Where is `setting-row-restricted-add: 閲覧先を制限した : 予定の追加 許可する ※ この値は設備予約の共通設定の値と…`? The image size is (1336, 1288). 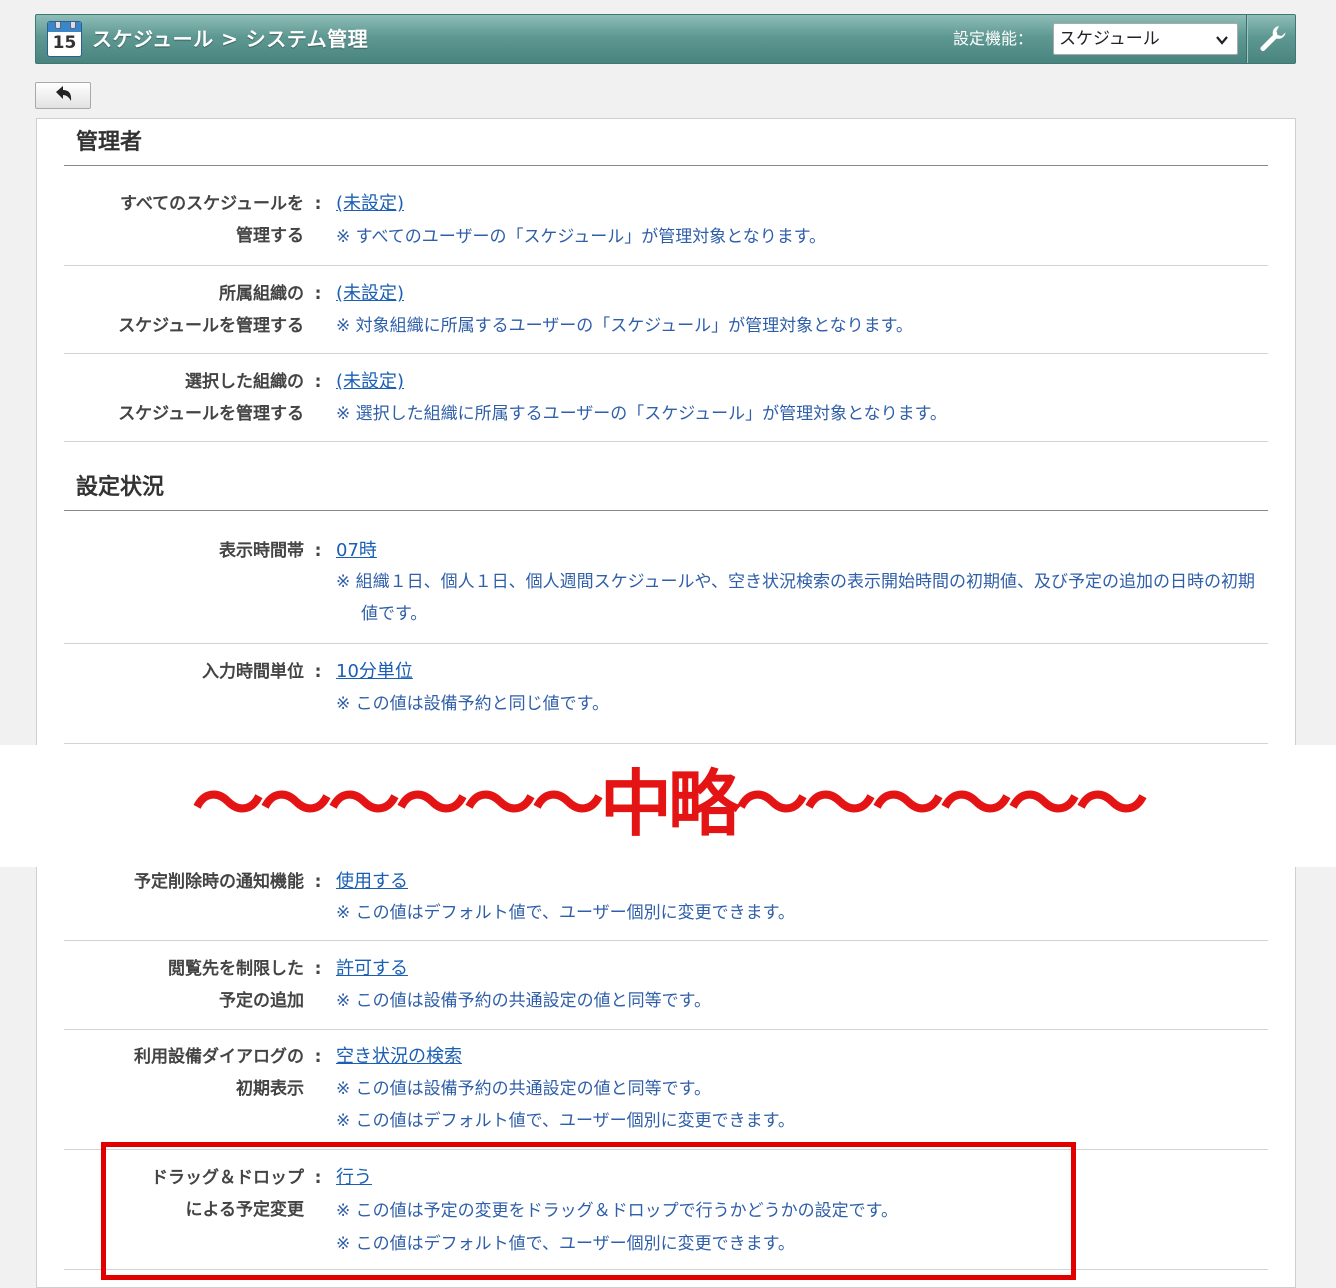
setting-row-restricted-add: 閲覧先を制限した : 予定の追加 許可する ※ この値は設備予約の共通設定の値と… is located at coordinates (666, 985).